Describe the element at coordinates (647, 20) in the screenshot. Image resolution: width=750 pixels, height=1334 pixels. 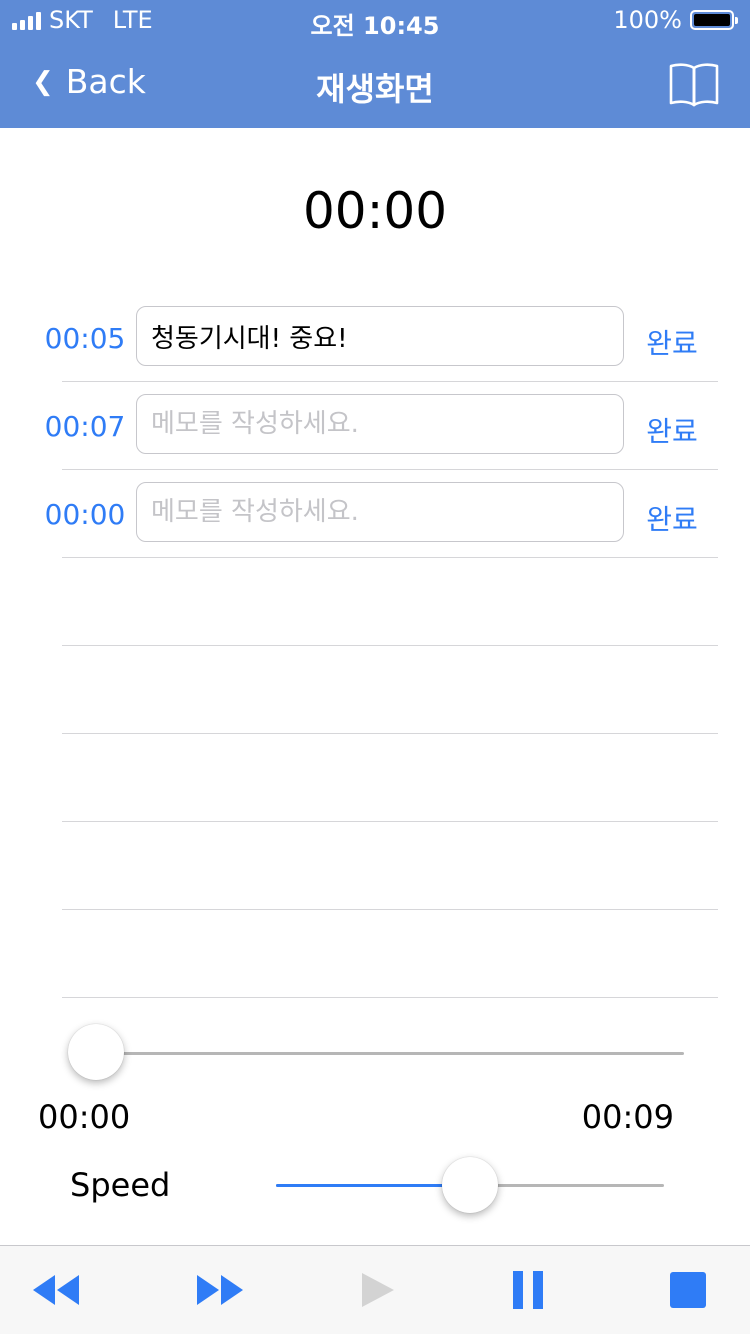
I see `battery-percent: 100%` at that location.